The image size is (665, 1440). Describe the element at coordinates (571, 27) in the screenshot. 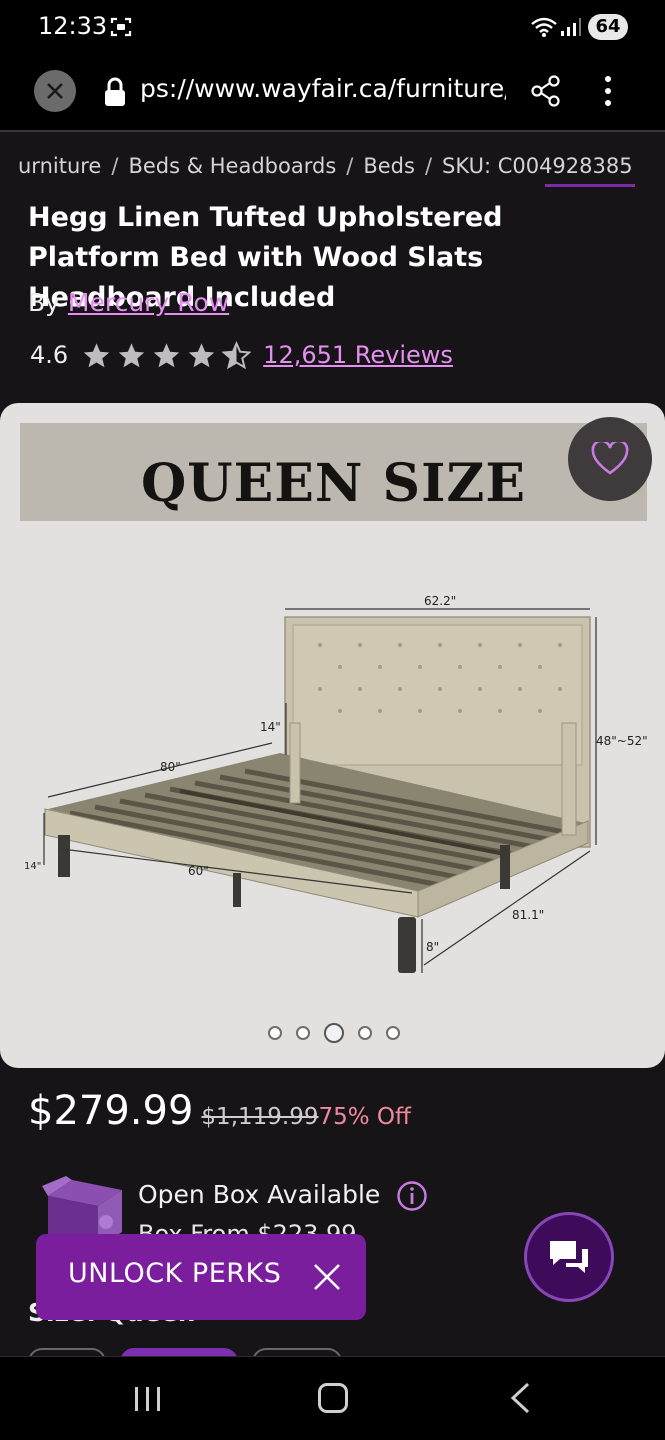

I see `signal-icon` at that location.